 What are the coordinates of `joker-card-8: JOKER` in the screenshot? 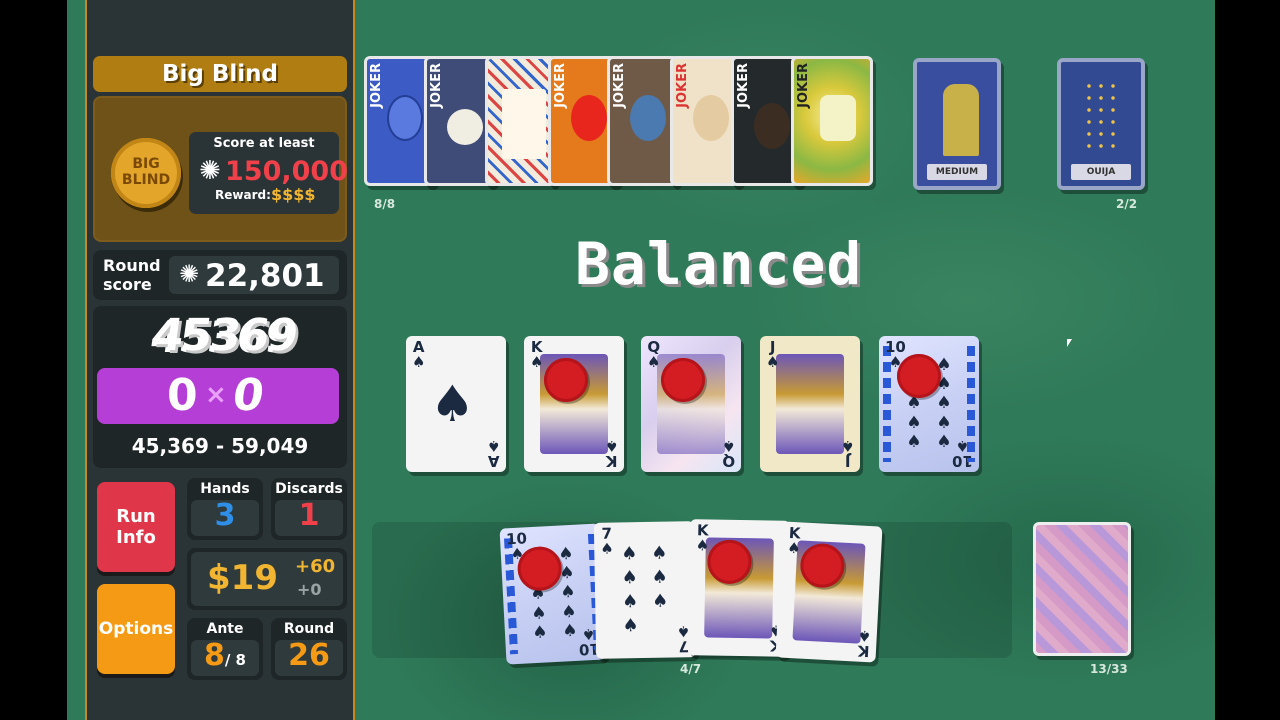 It's located at (832, 121).